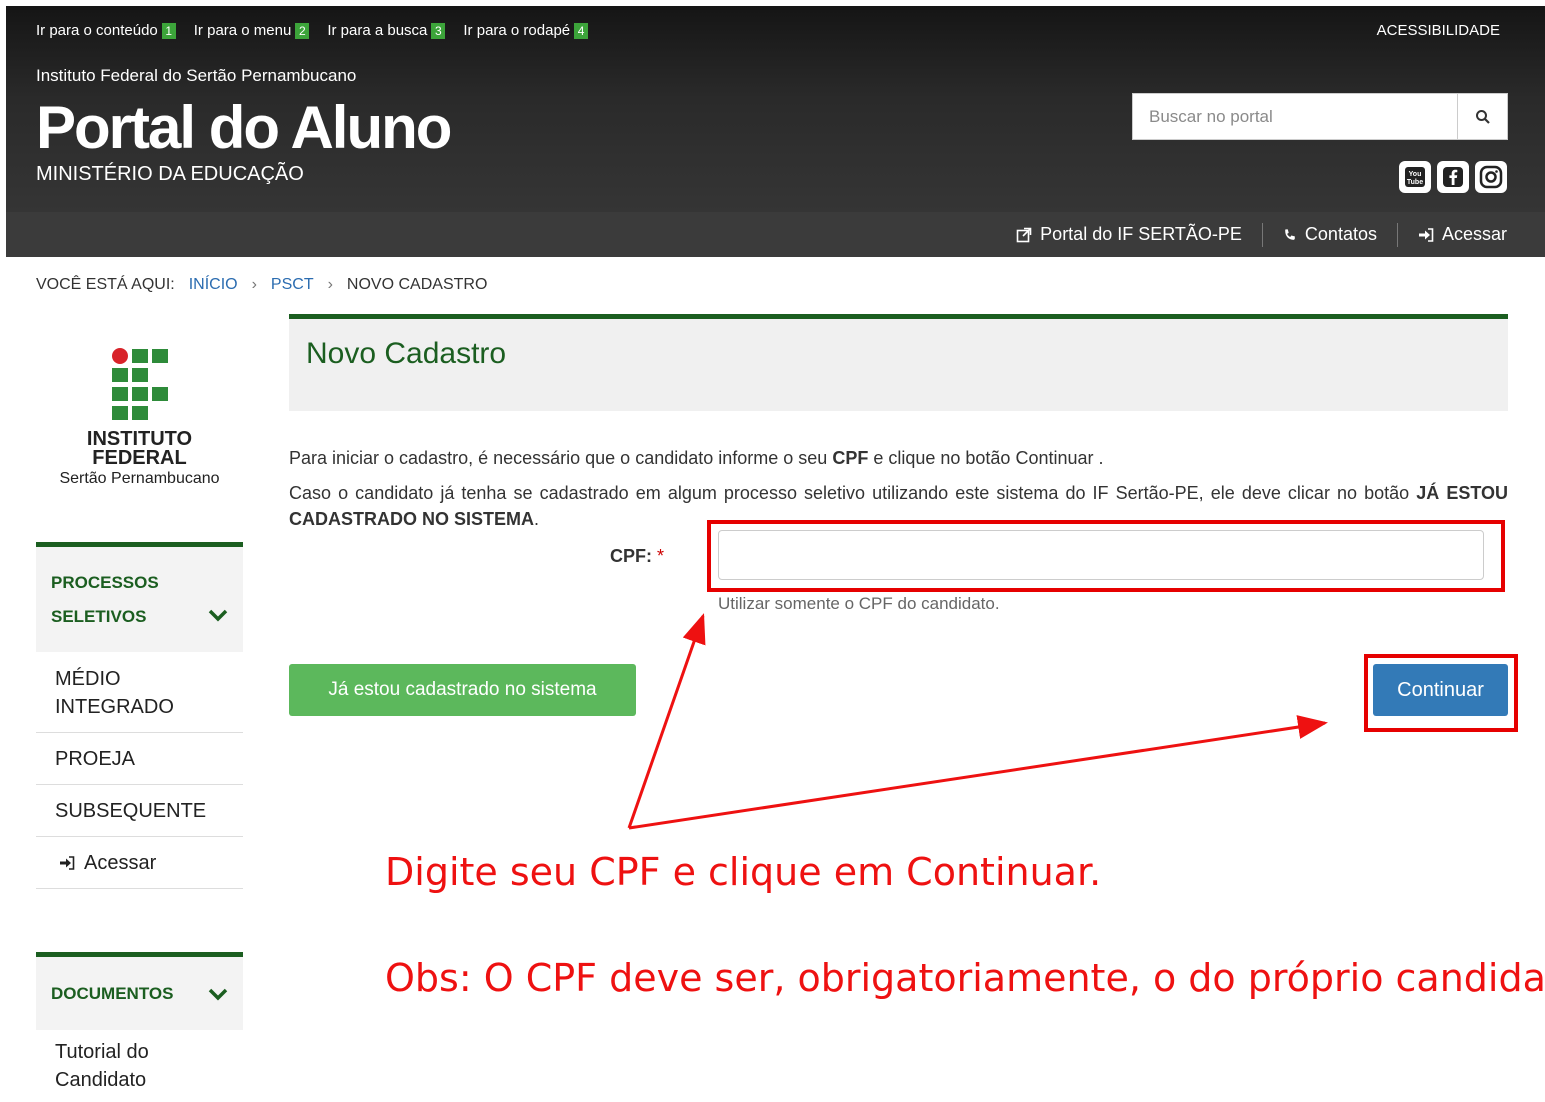 The image size is (1545, 1102). I want to click on accessibility-link: ACESSIBILIDADE, so click(1438, 30).